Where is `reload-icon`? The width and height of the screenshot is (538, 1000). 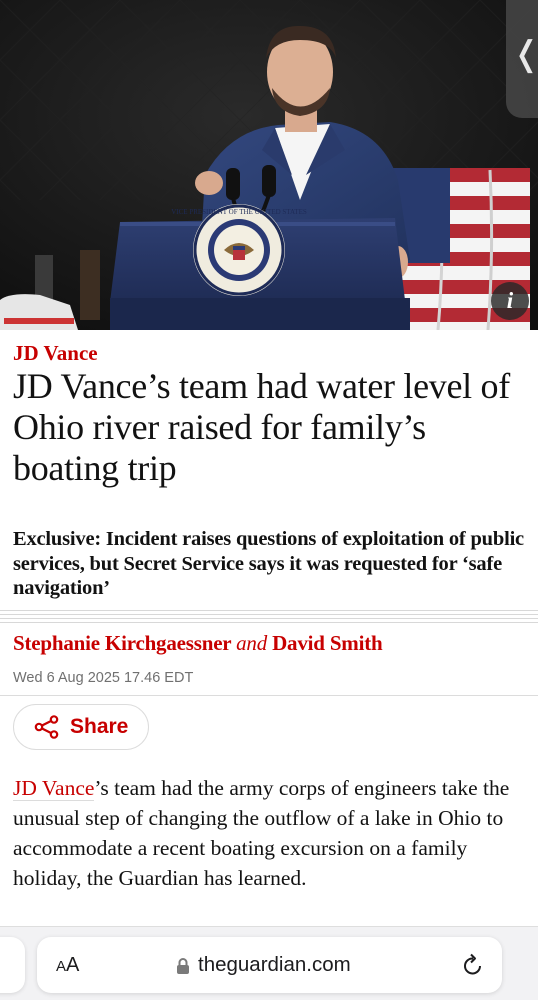 reload-icon is located at coordinates (473, 965).